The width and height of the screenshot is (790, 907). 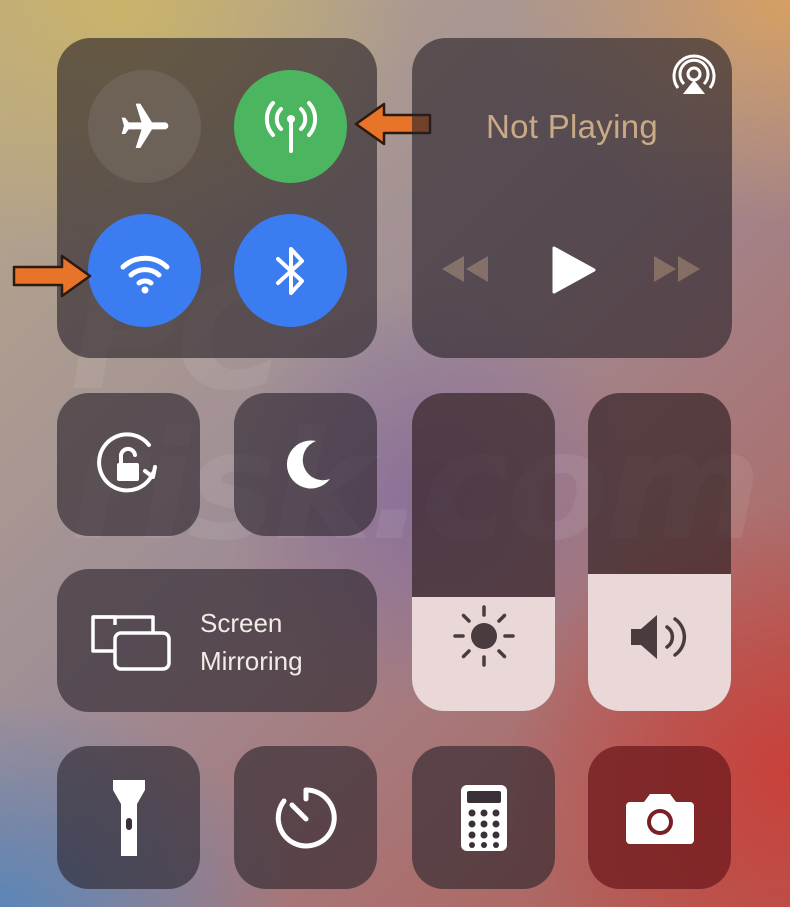 I want to click on camera-icon, so click(x=659, y=818).